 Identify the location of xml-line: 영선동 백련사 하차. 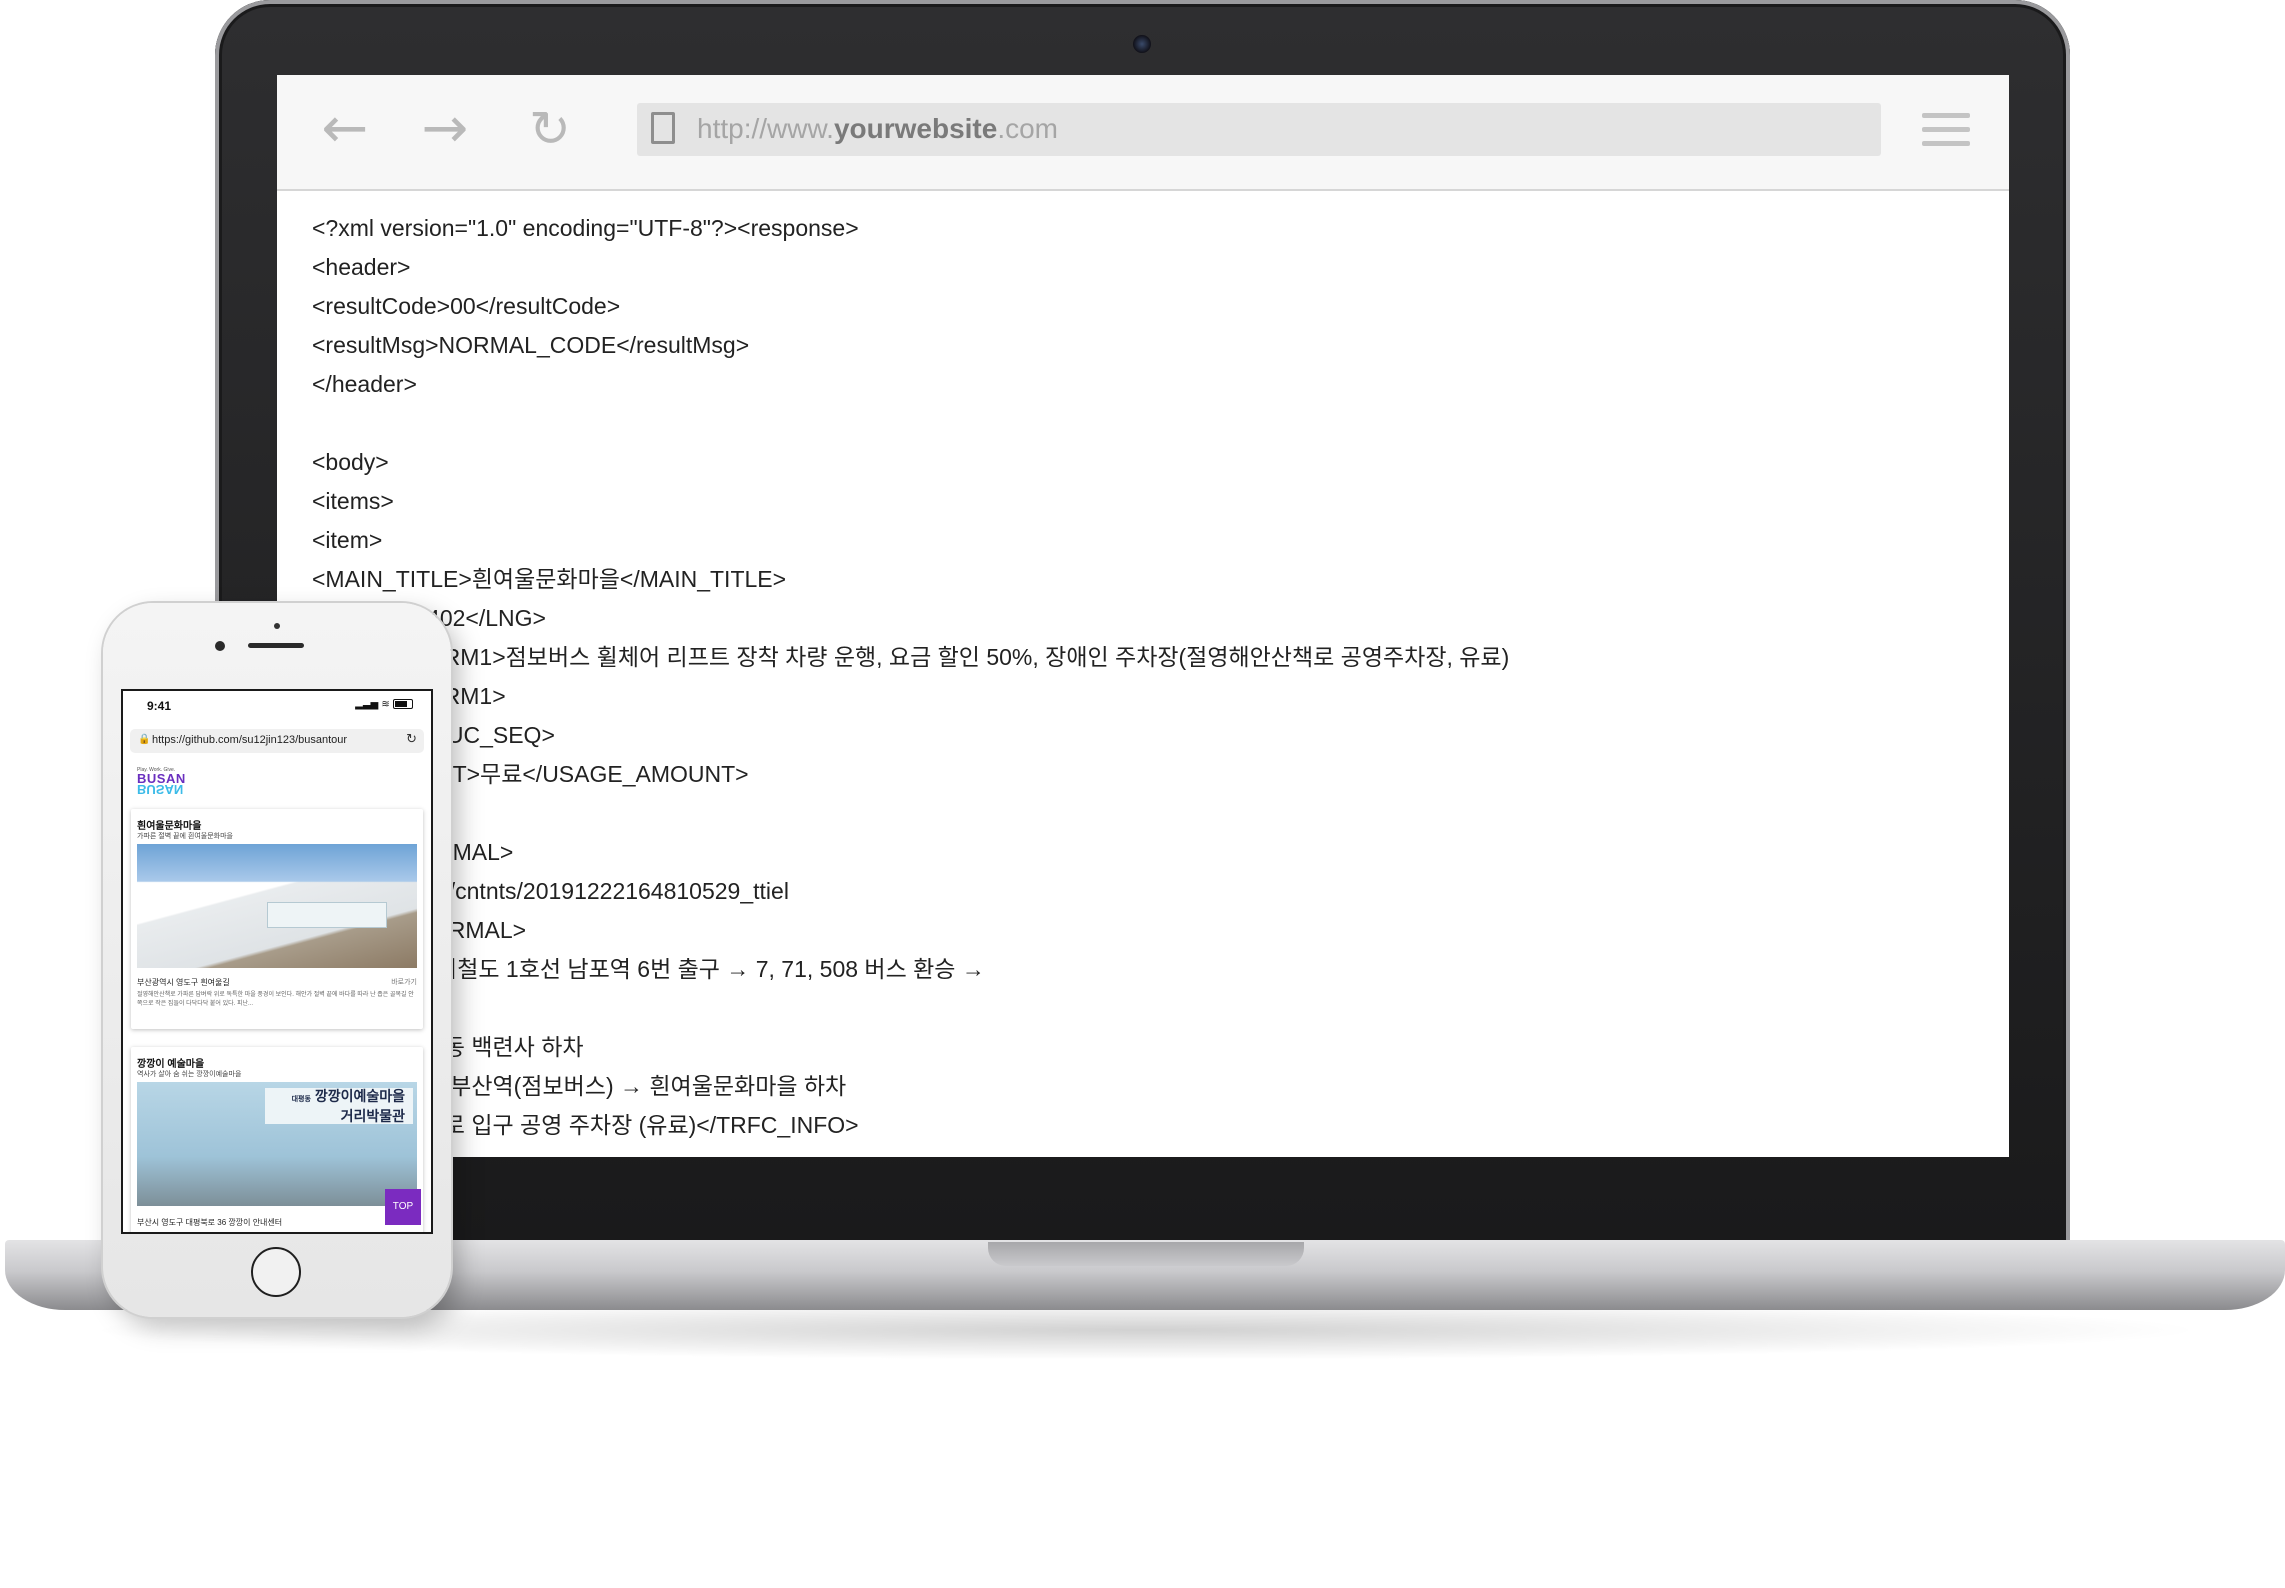
(492, 1047).